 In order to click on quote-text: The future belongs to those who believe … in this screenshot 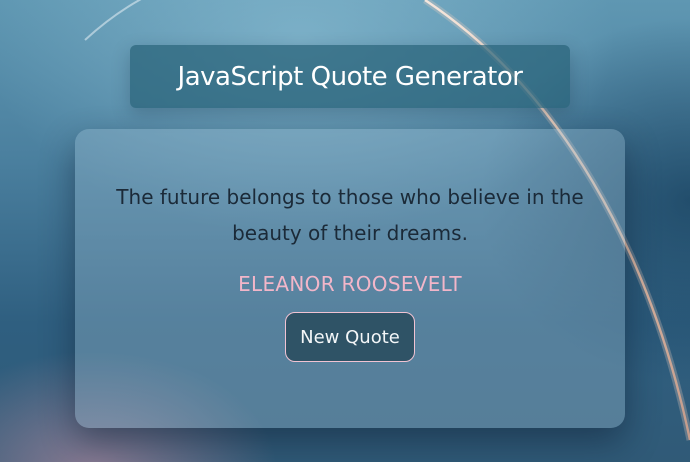, I will do `click(350, 215)`.